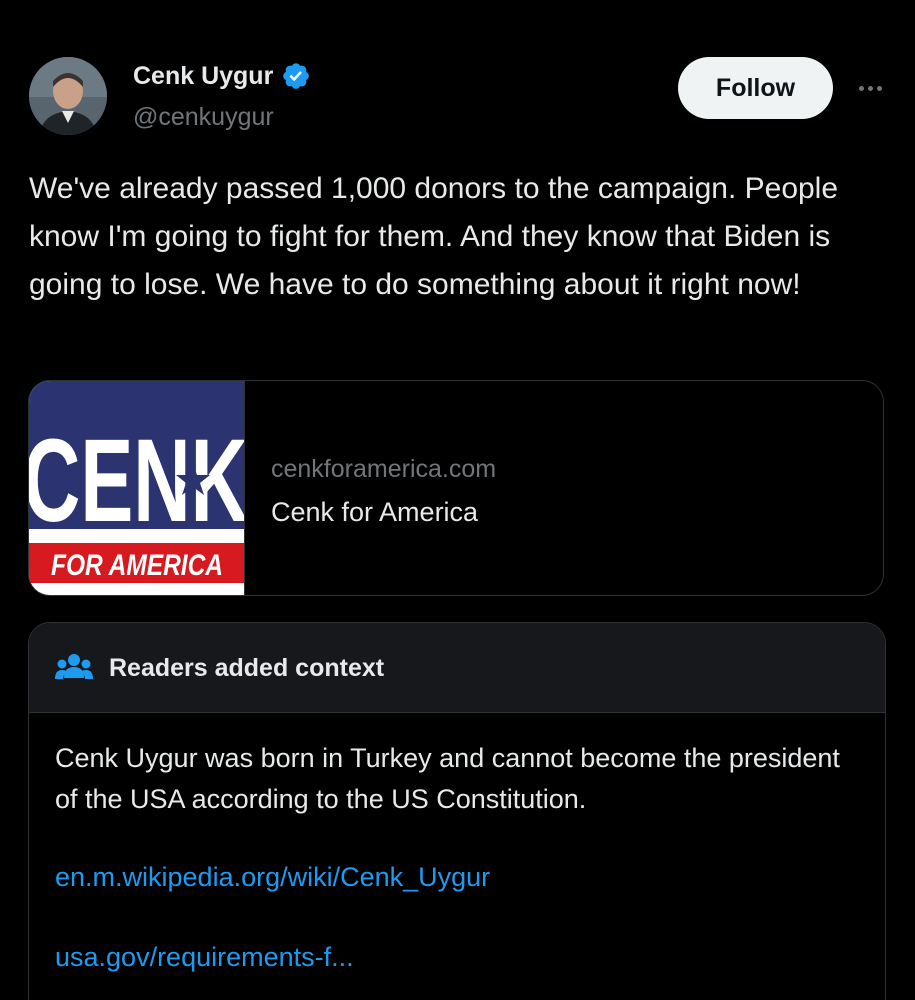  What do you see at coordinates (457, 668) in the screenshot?
I see `community-note-header: Readers added context` at bounding box center [457, 668].